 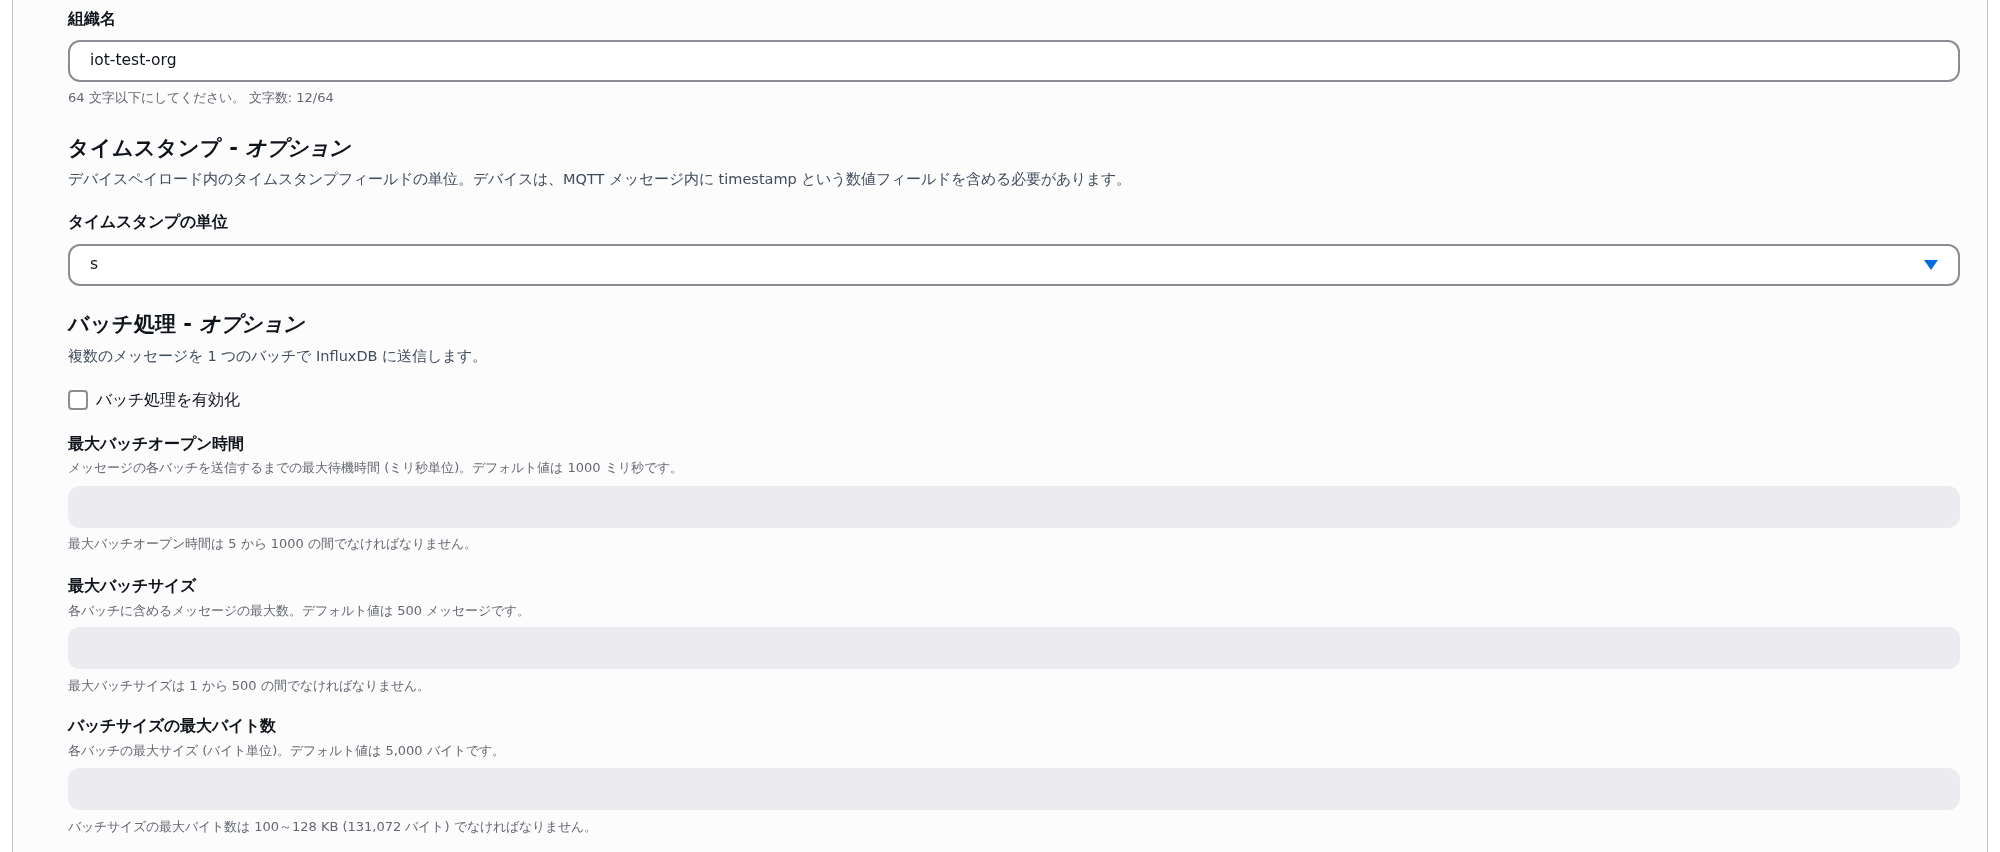 I want to click on field-label: タイムスタンプの単位, so click(x=148, y=222).